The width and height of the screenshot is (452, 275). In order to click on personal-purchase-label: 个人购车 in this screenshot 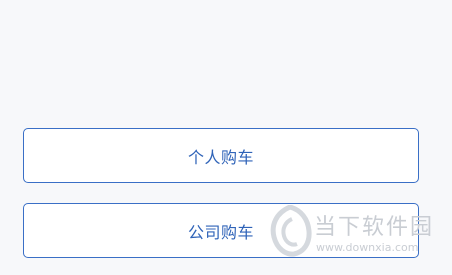, I will do `click(220, 157)`.